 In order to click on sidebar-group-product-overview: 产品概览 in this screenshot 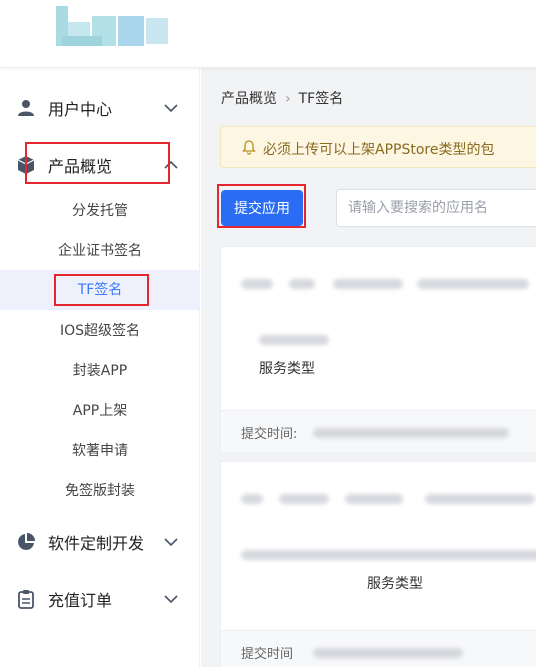, I will do `click(100, 165)`.